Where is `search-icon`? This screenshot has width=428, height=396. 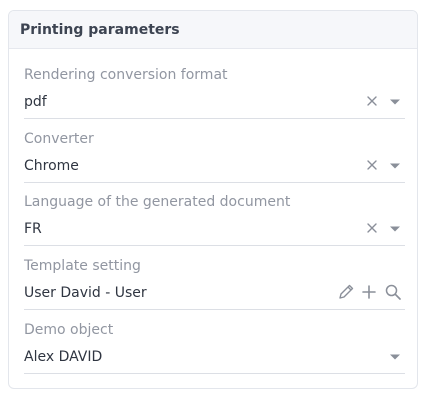 search-icon is located at coordinates (393, 292).